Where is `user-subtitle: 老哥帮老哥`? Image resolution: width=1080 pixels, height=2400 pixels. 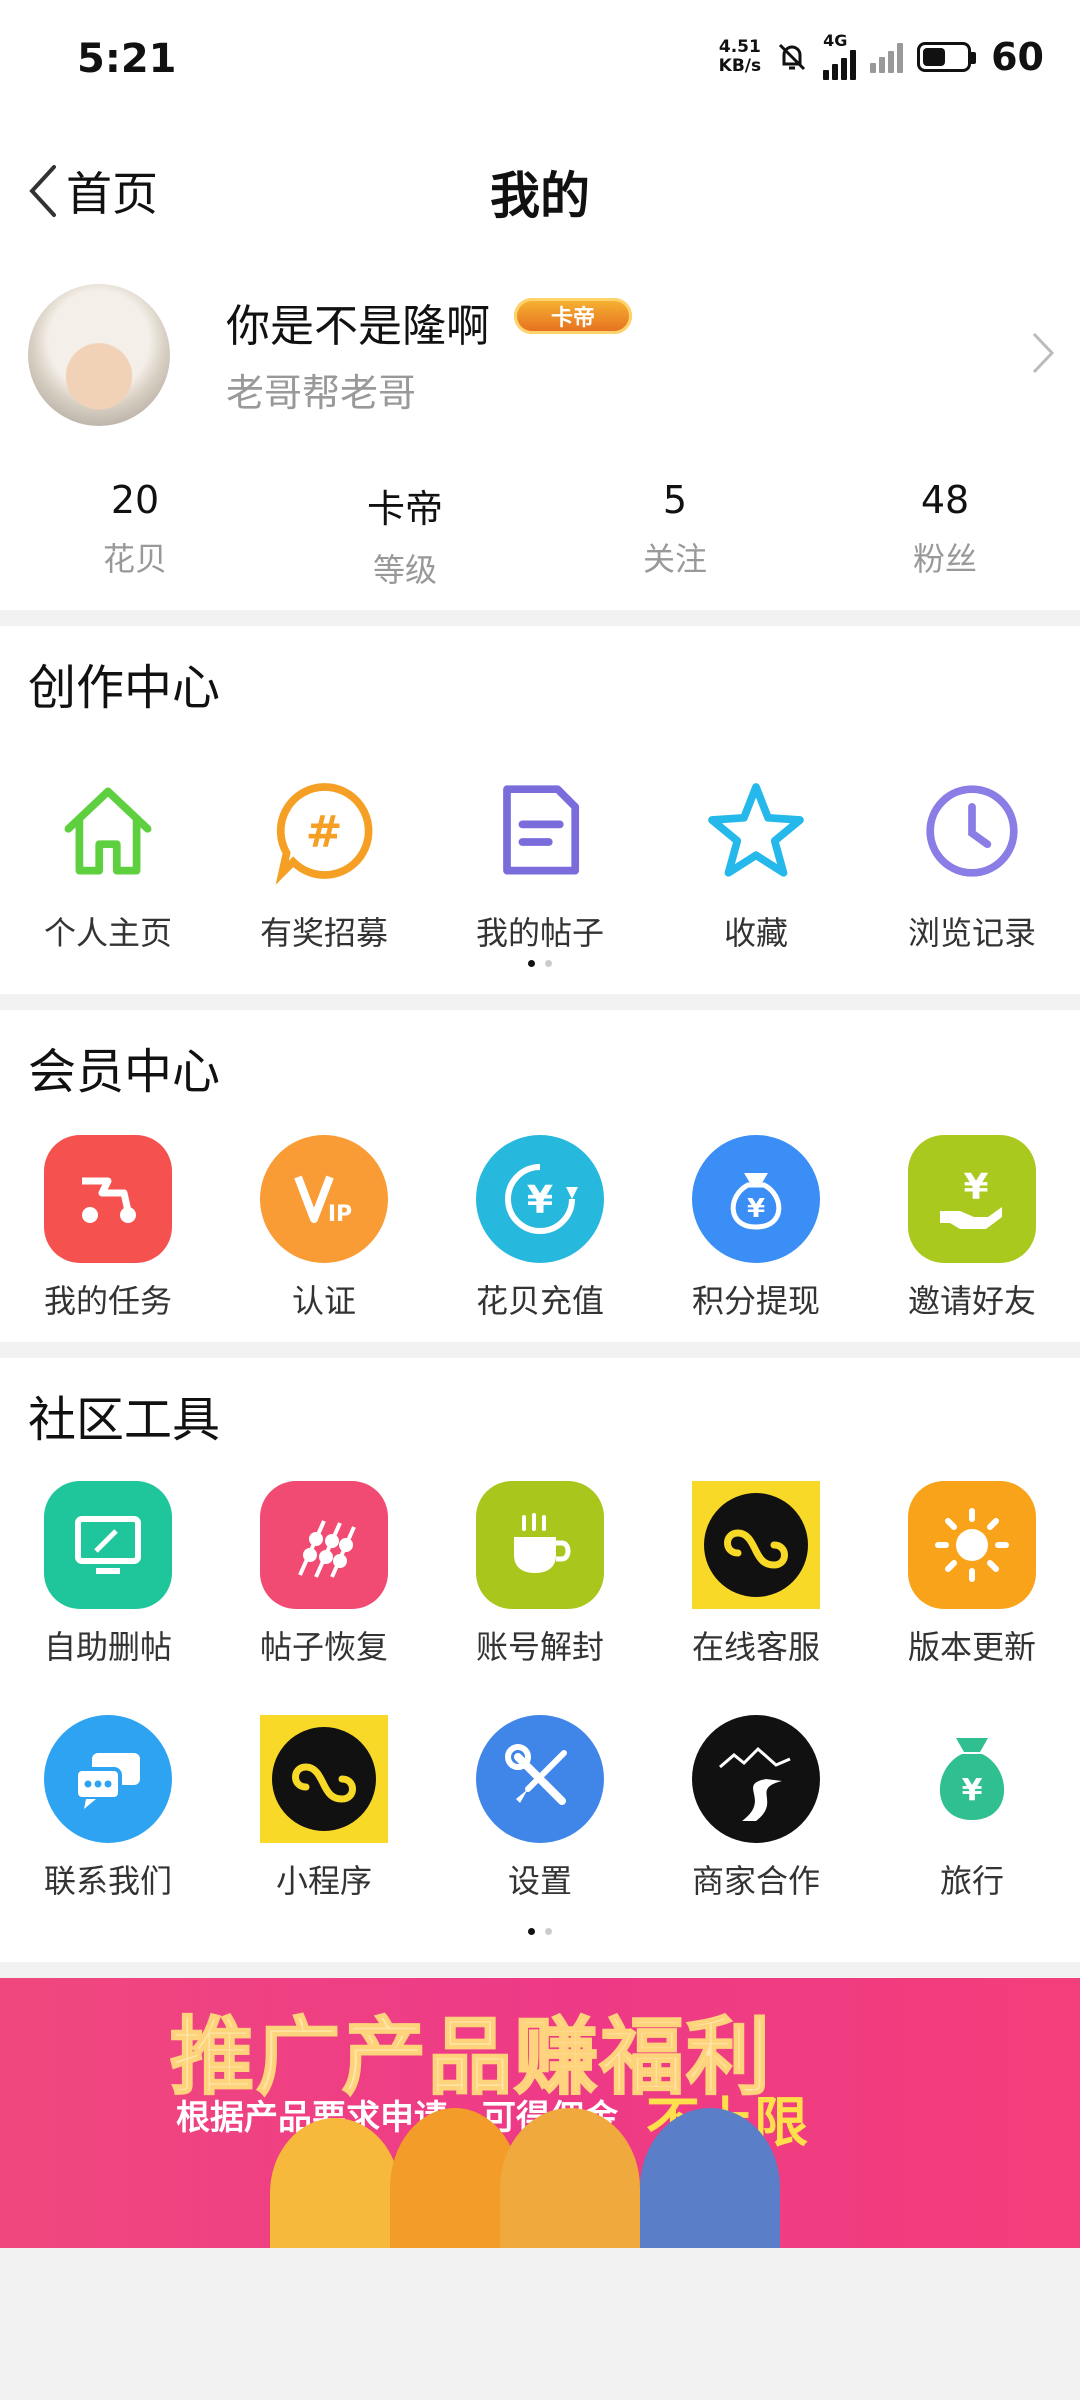 user-subtitle: 老哥帮老哥 is located at coordinates (321, 393).